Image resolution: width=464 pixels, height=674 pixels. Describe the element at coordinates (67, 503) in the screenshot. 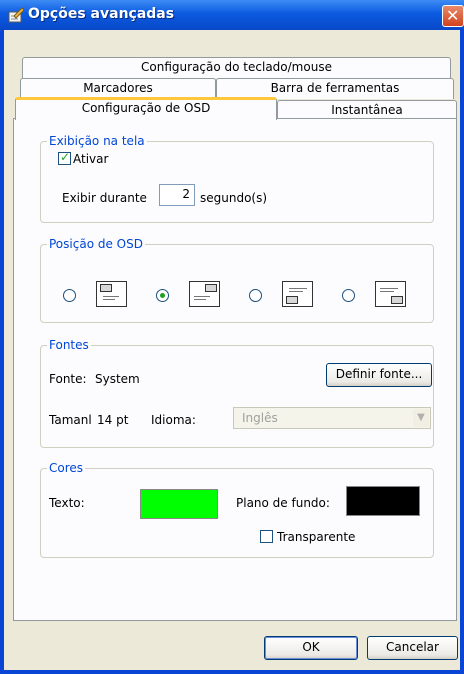

I see `text-color-label: Texto:` at that location.